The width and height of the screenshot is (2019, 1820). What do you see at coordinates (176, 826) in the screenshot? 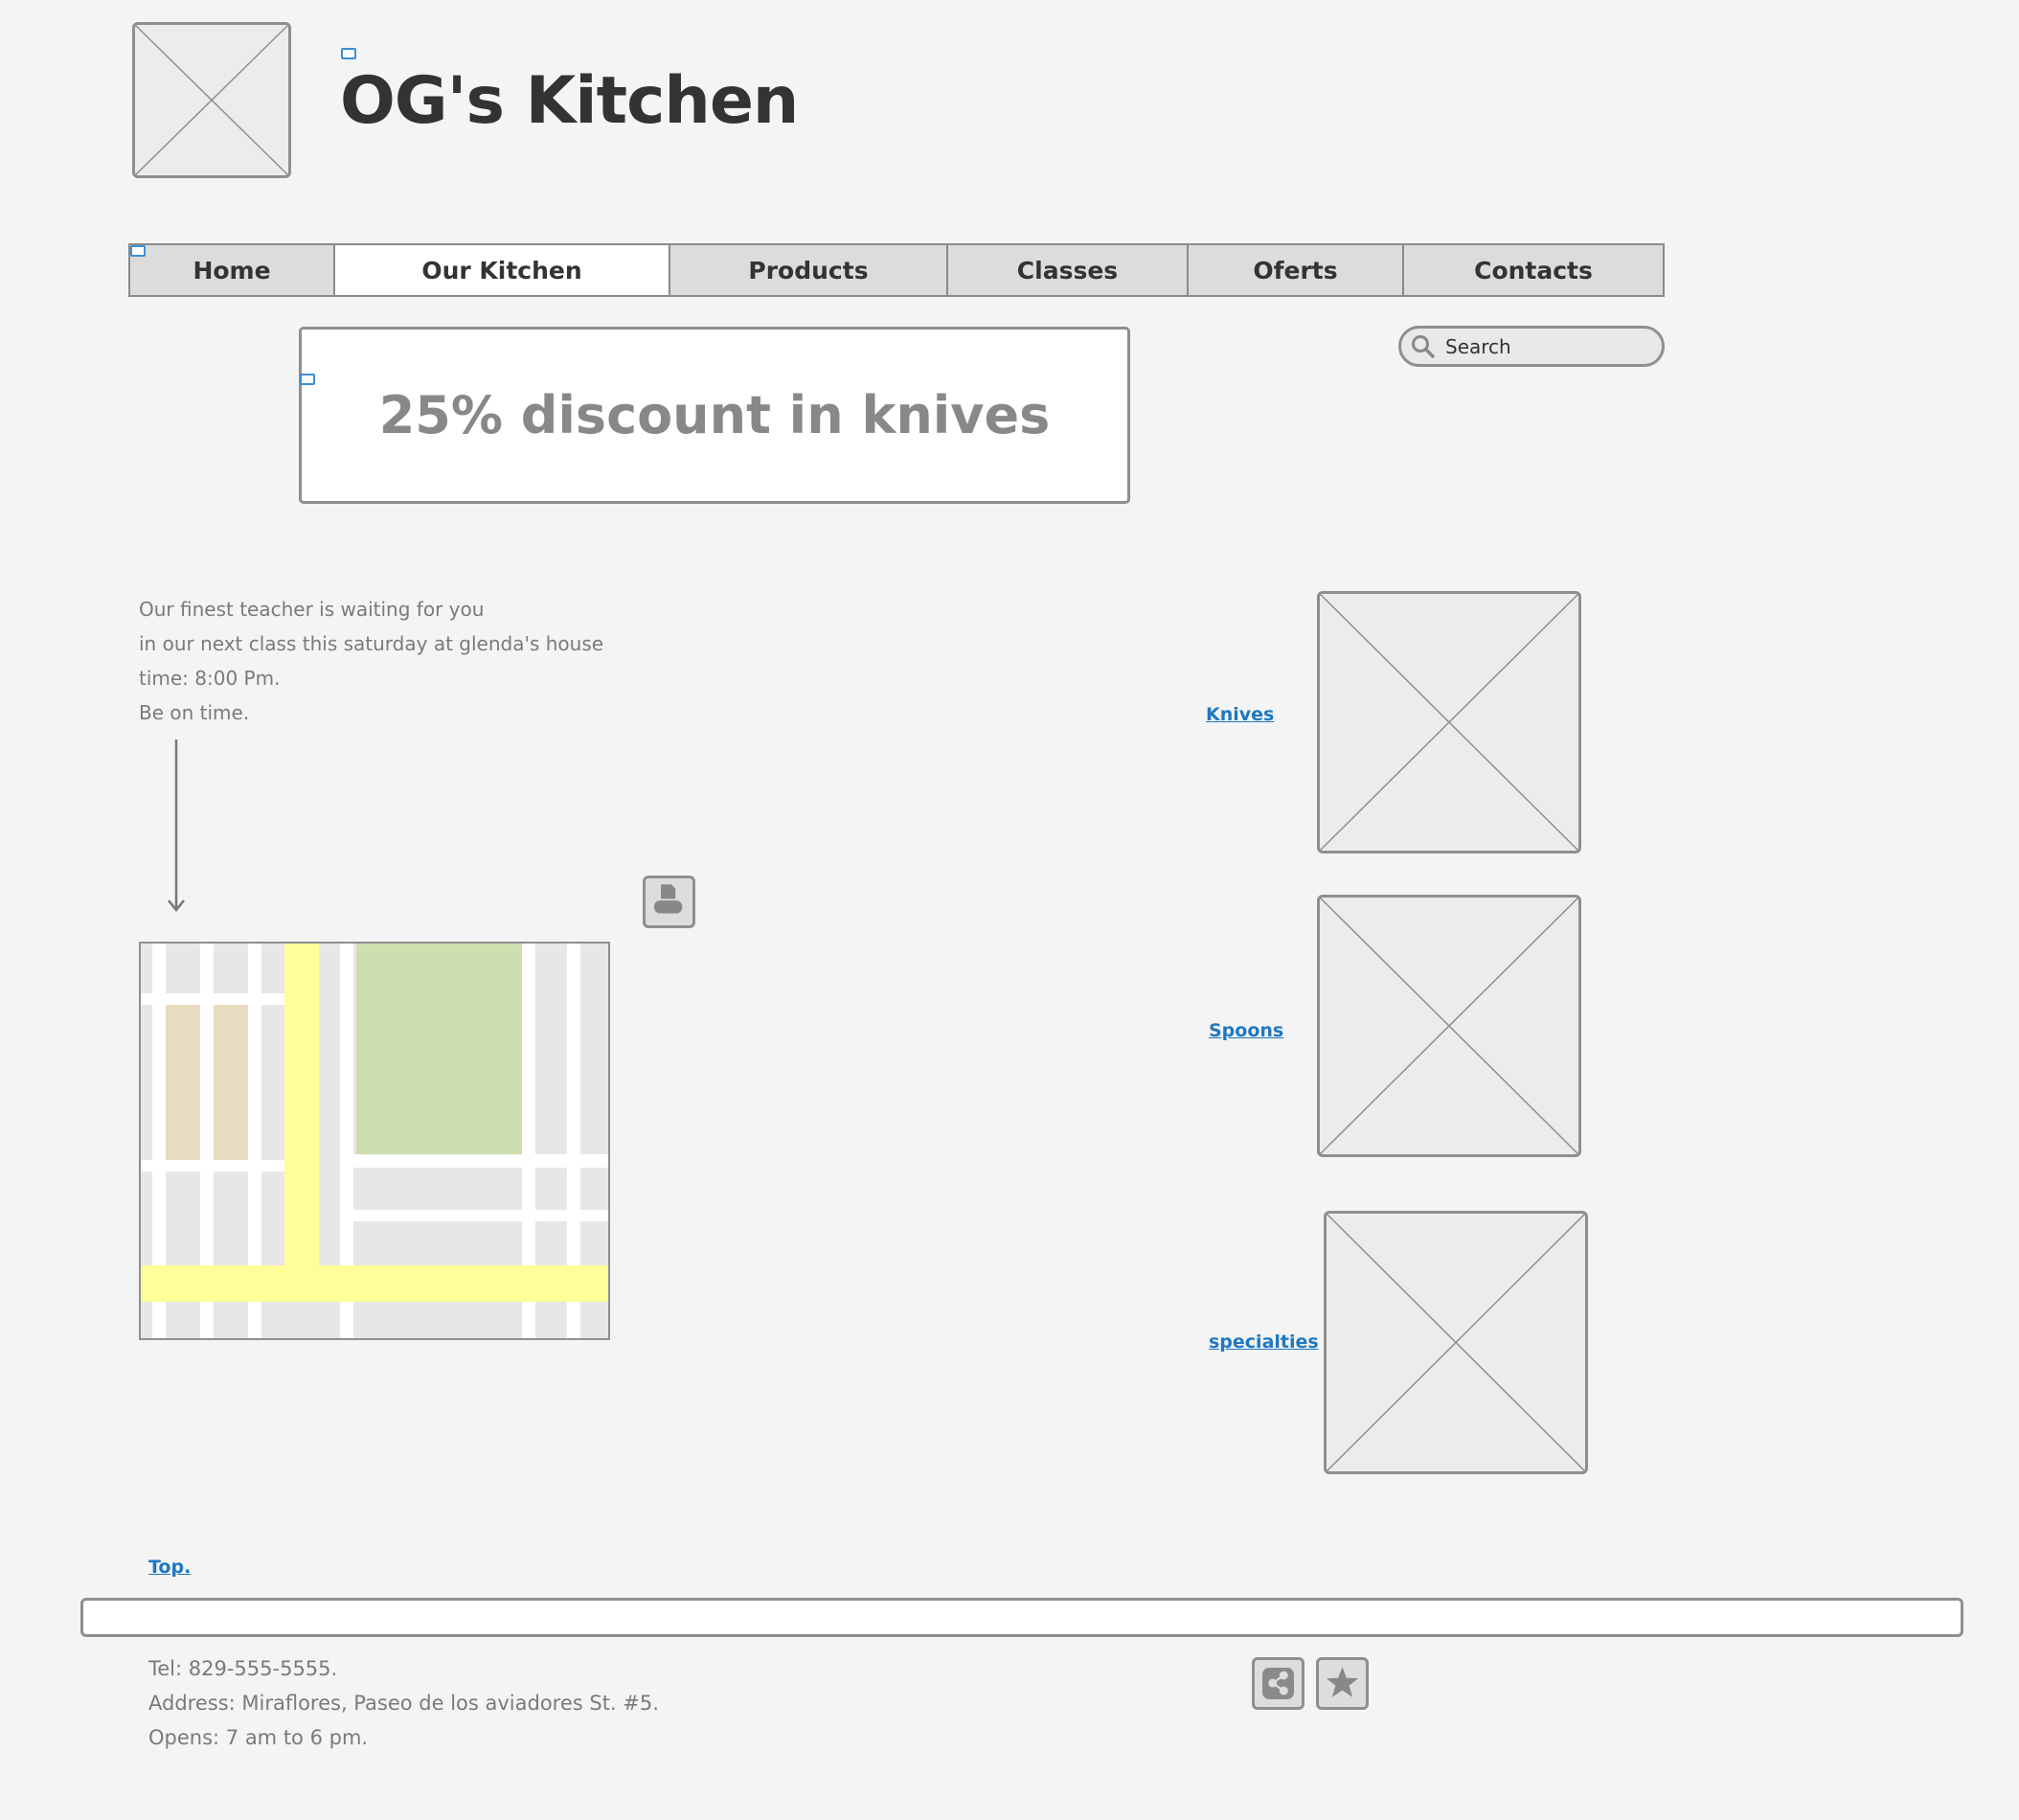
I see `down-arrow-icon` at bounding box center [176, 826].